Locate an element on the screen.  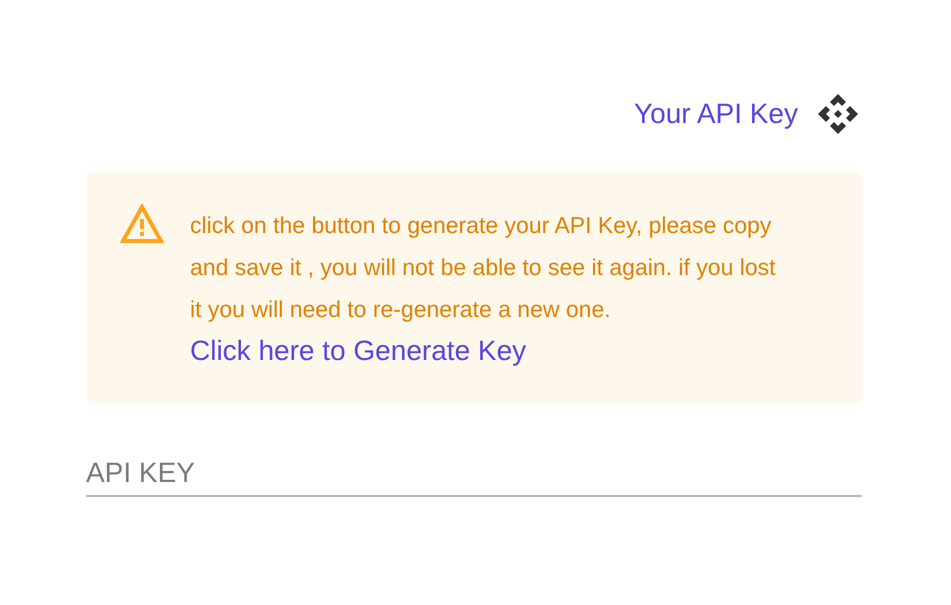
api-key-field: API KEY is located at coordinates (474, 476).